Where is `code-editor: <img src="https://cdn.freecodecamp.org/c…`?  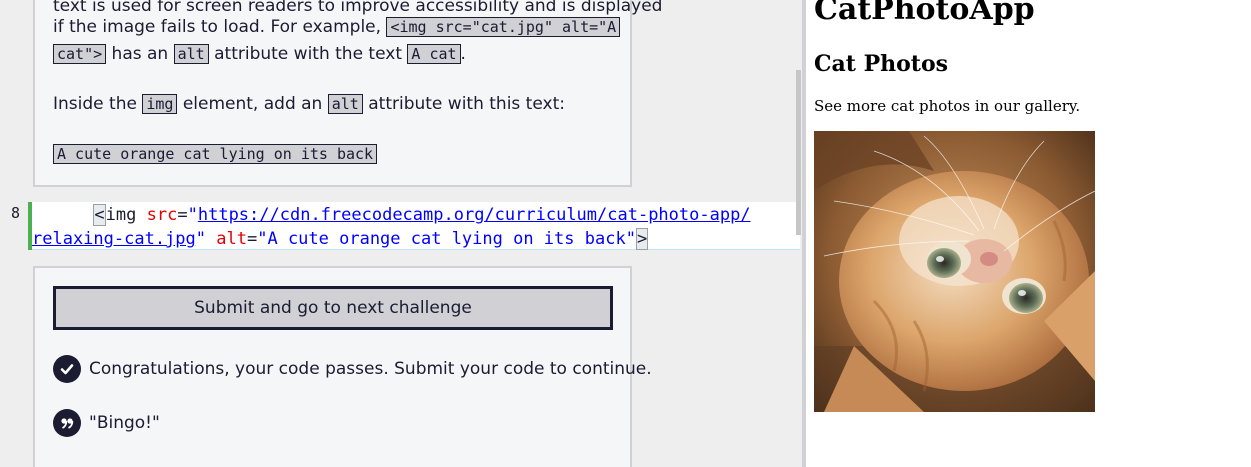
code-editor: <img src="https://cdn.freecodecamp.org/c… is located at coordinates (416, 226).